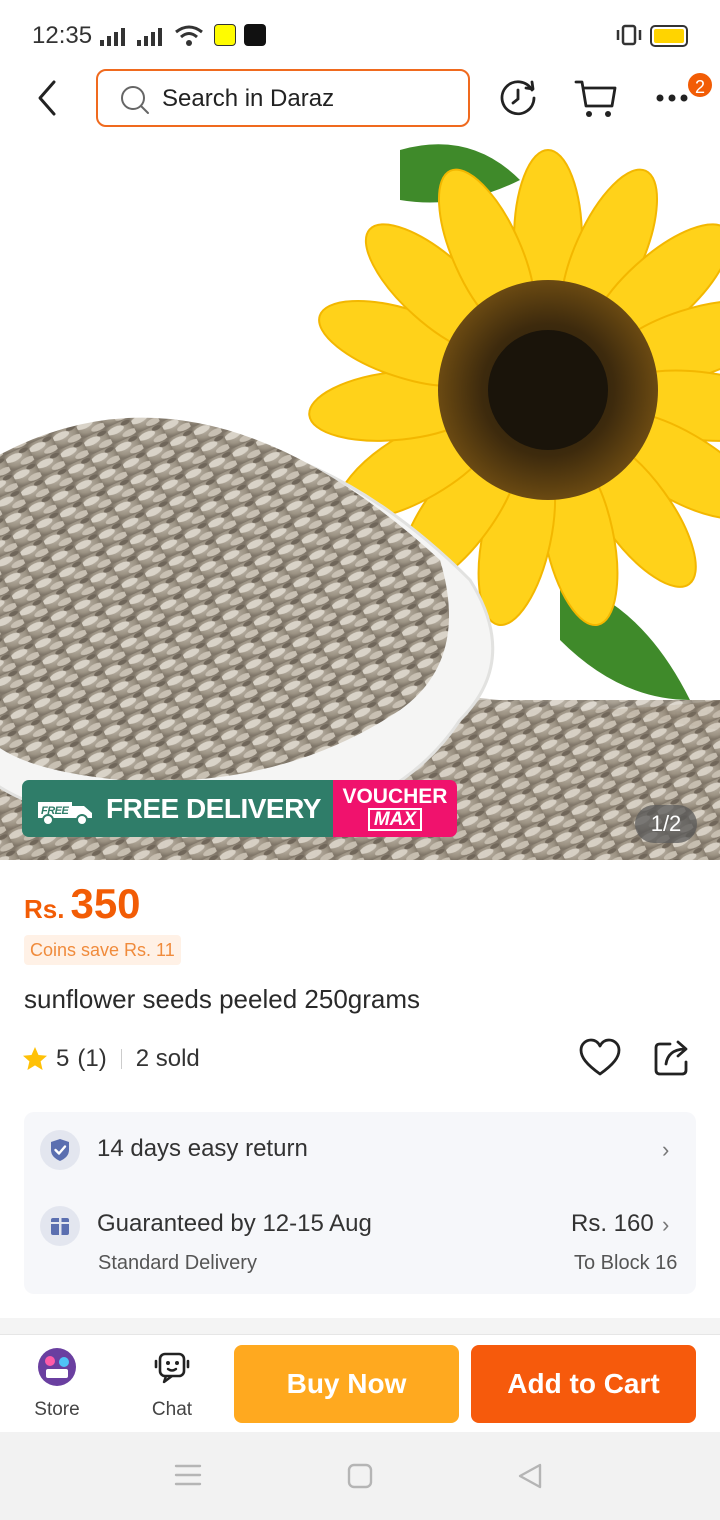 Image resolution: width=720 pixels, height=1520 pixels. Describe the element at coordinates (63, 1058) in the screenshot. I see `rating-value: 5` at that location.